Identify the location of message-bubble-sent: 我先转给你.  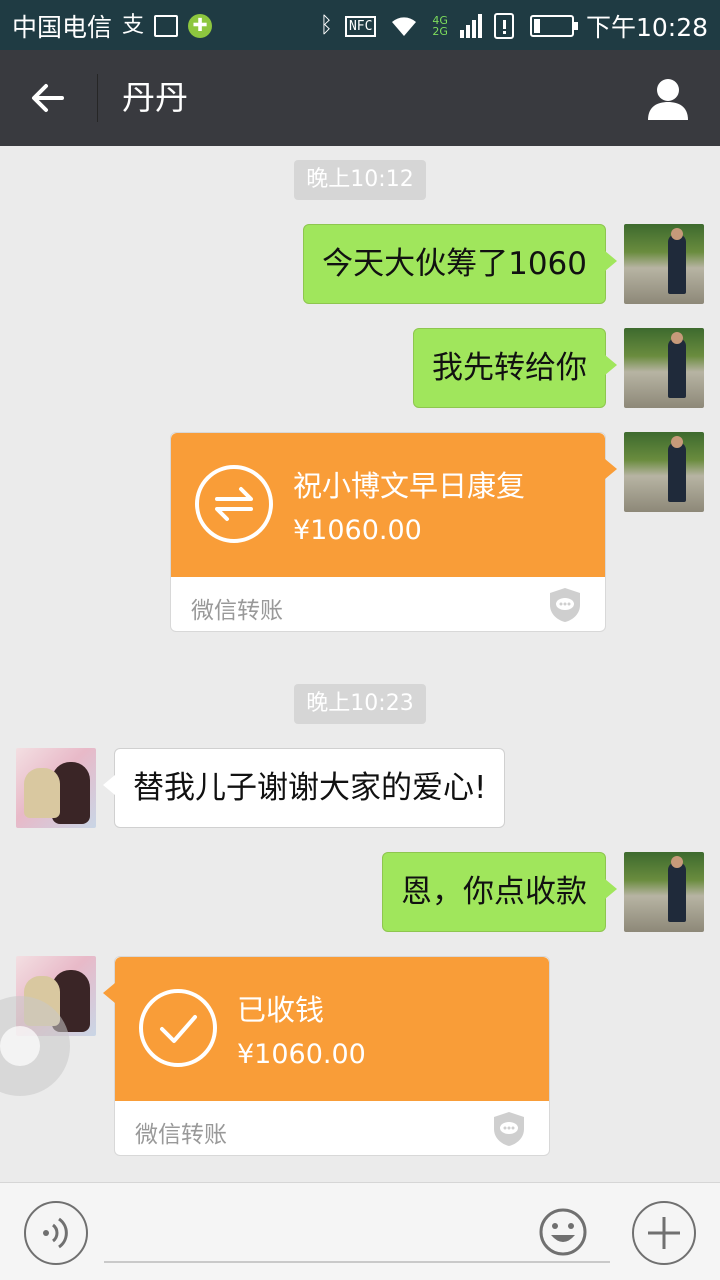
(515, 368).